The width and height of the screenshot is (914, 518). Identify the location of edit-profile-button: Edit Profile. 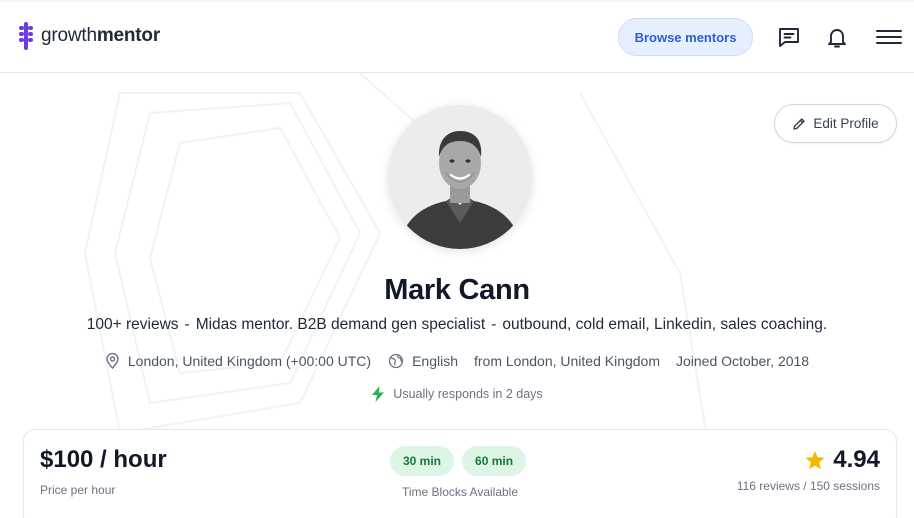
(835, 123).